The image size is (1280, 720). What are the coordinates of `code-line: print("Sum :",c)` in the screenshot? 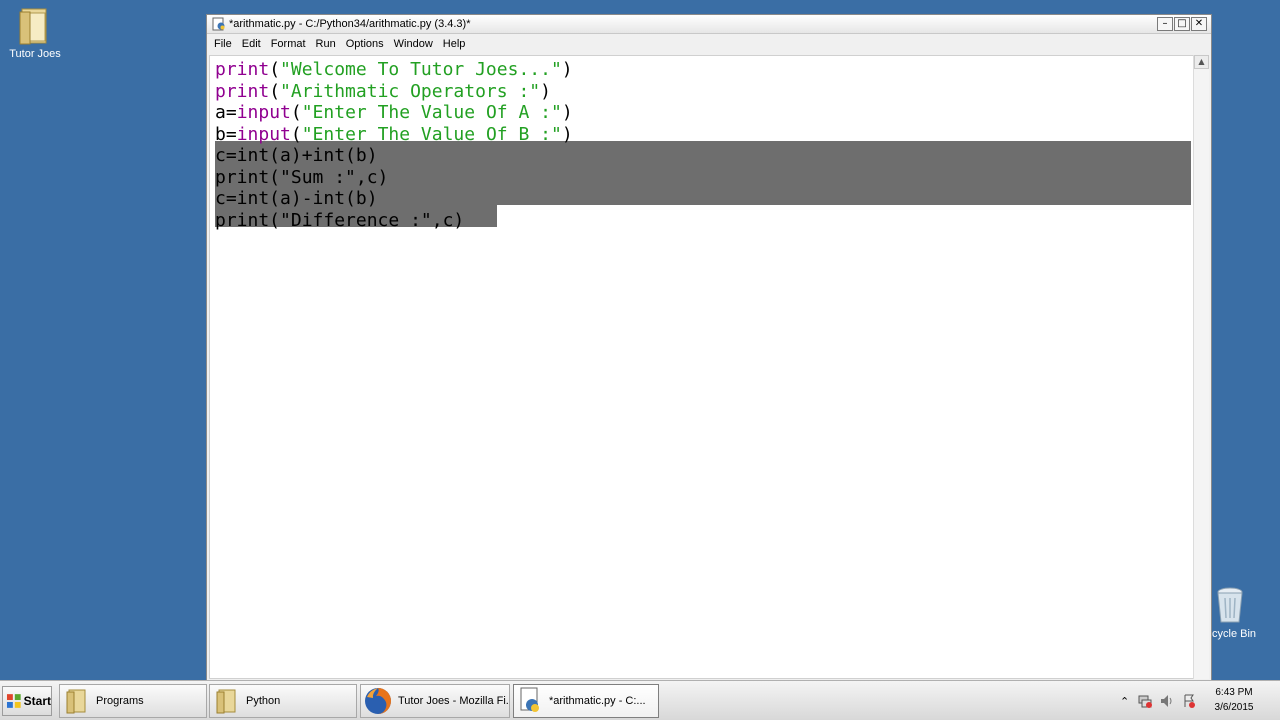 It's located at (301, 178).